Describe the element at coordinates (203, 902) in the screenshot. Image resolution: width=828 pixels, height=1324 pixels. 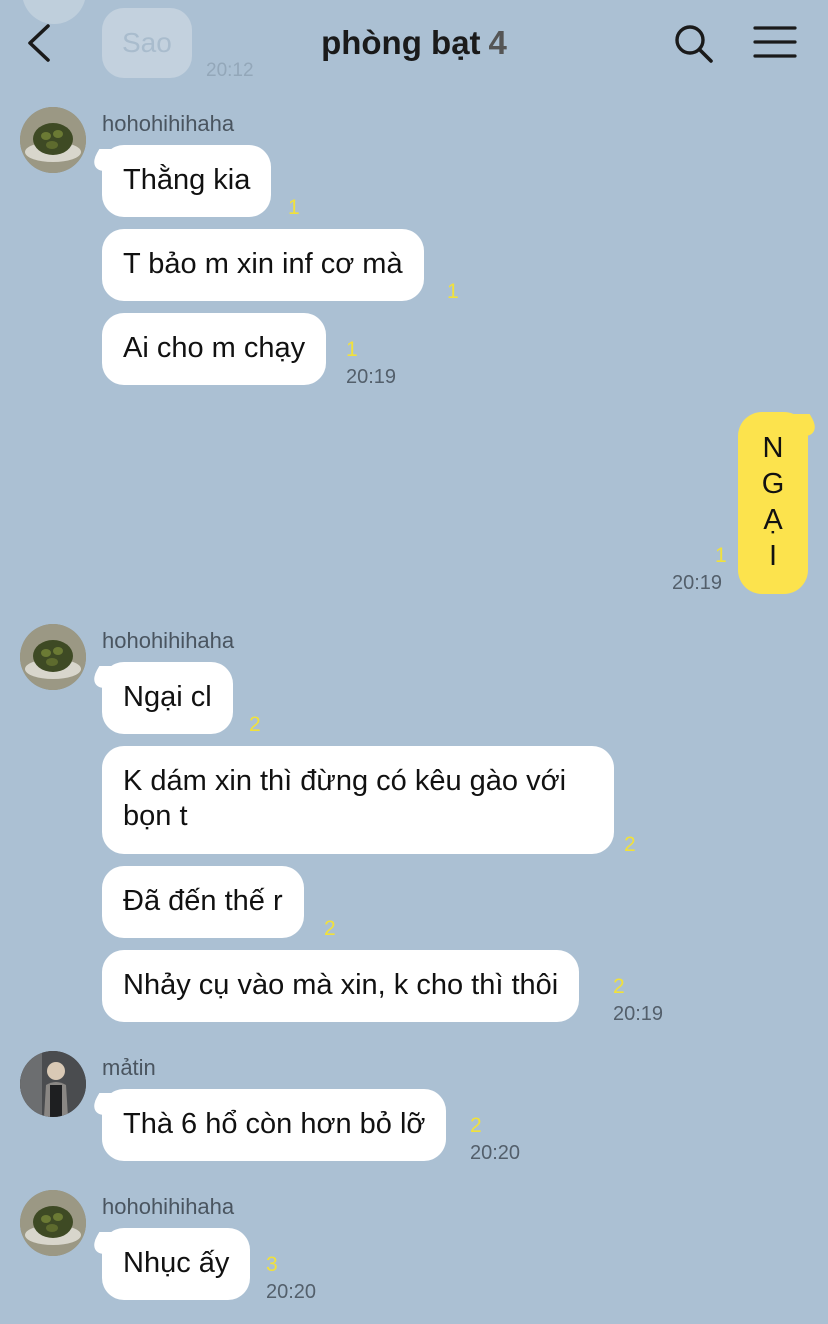
I see `message-bubble: Đã đến thế r` at that location.